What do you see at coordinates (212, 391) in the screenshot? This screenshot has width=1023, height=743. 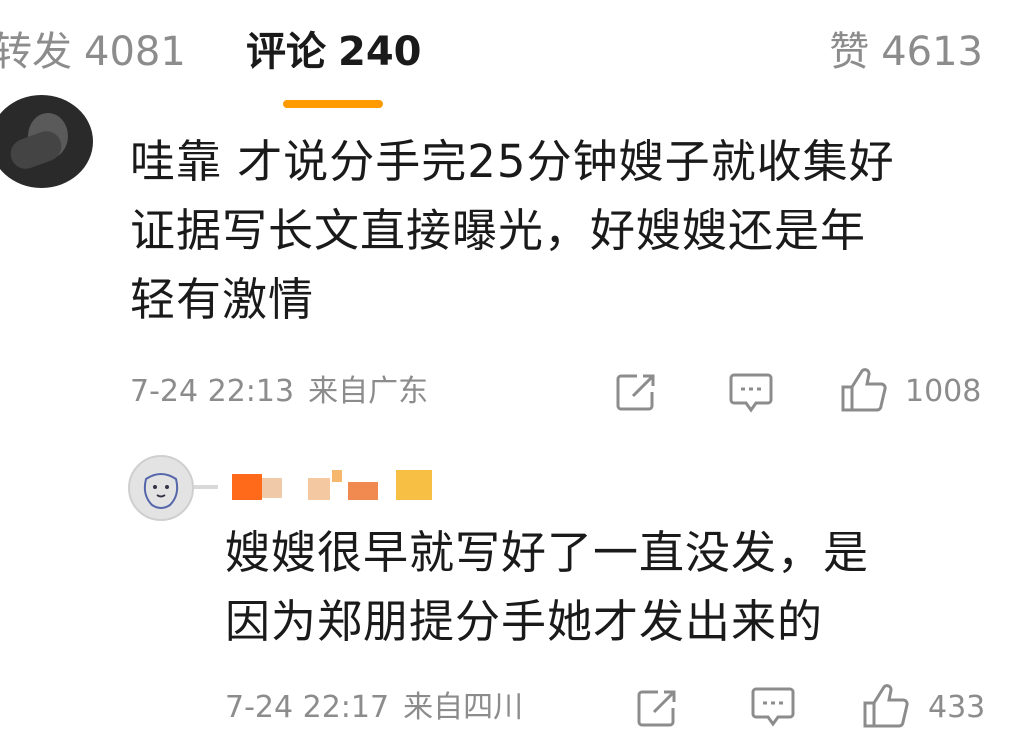 I see `comment-time: 7-24 22:13` at bounding box center [212, 391].